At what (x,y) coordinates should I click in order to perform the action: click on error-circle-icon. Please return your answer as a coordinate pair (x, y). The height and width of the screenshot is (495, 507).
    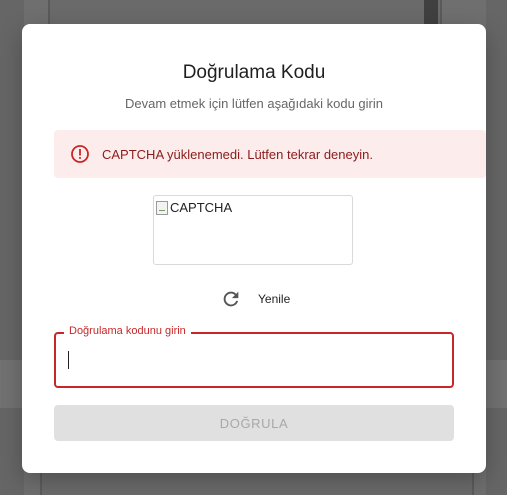
    Looking at the image, I should click on (80, 154).